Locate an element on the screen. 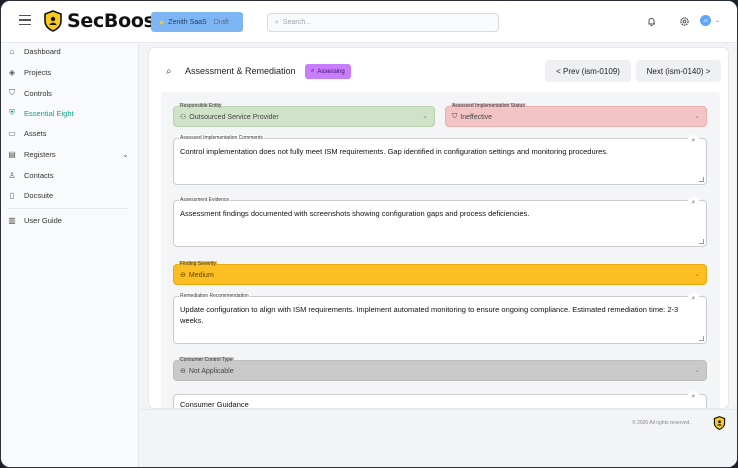 The width and height of the screenshot is (738, 468). logo-text: SecBoost is located at coordinates (115, 21).